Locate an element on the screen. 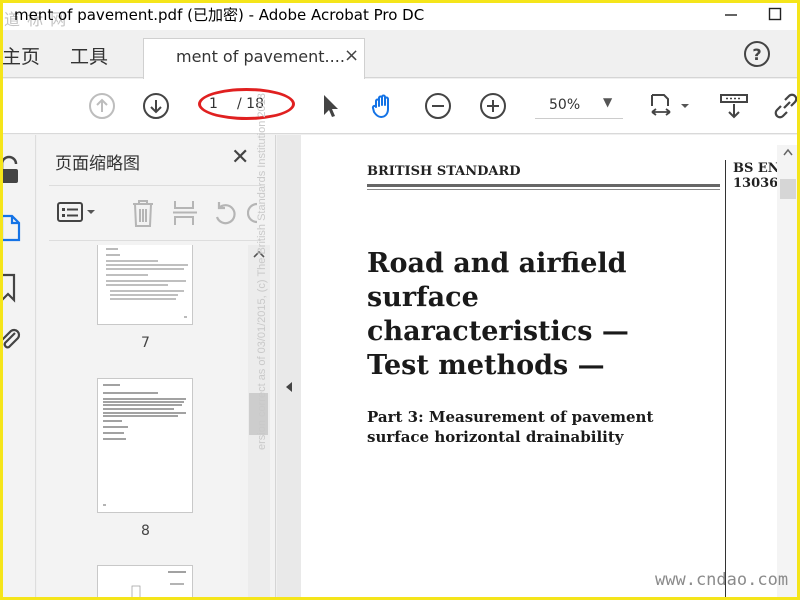 The image size is (800, 600). chevron-down-icon: ▼ is located at coordinates (608, 102).